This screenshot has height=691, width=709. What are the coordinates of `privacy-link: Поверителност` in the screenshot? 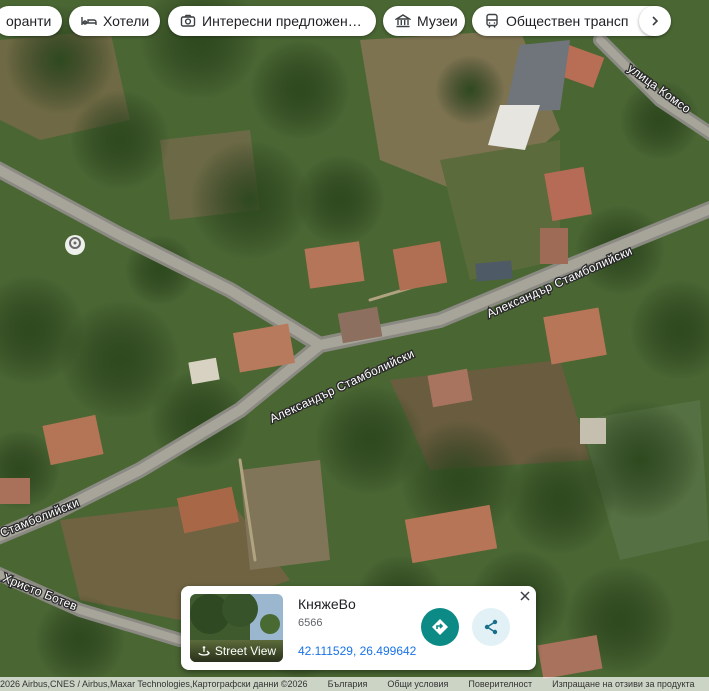 It's located at (500, 684).